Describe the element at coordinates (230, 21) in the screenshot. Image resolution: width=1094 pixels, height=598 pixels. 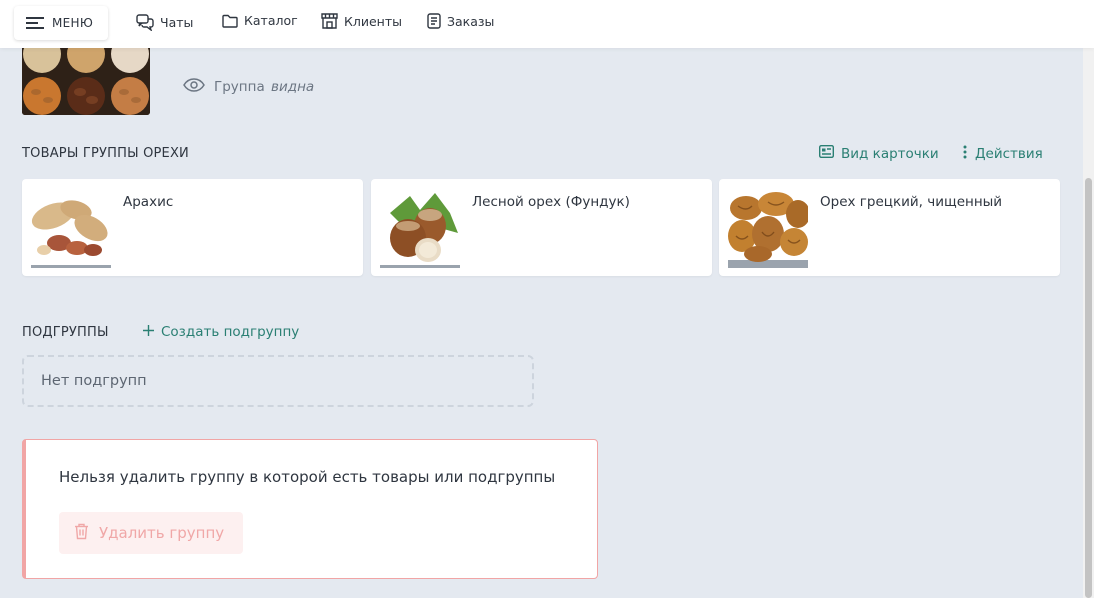
I see `folder-icon` at that location.